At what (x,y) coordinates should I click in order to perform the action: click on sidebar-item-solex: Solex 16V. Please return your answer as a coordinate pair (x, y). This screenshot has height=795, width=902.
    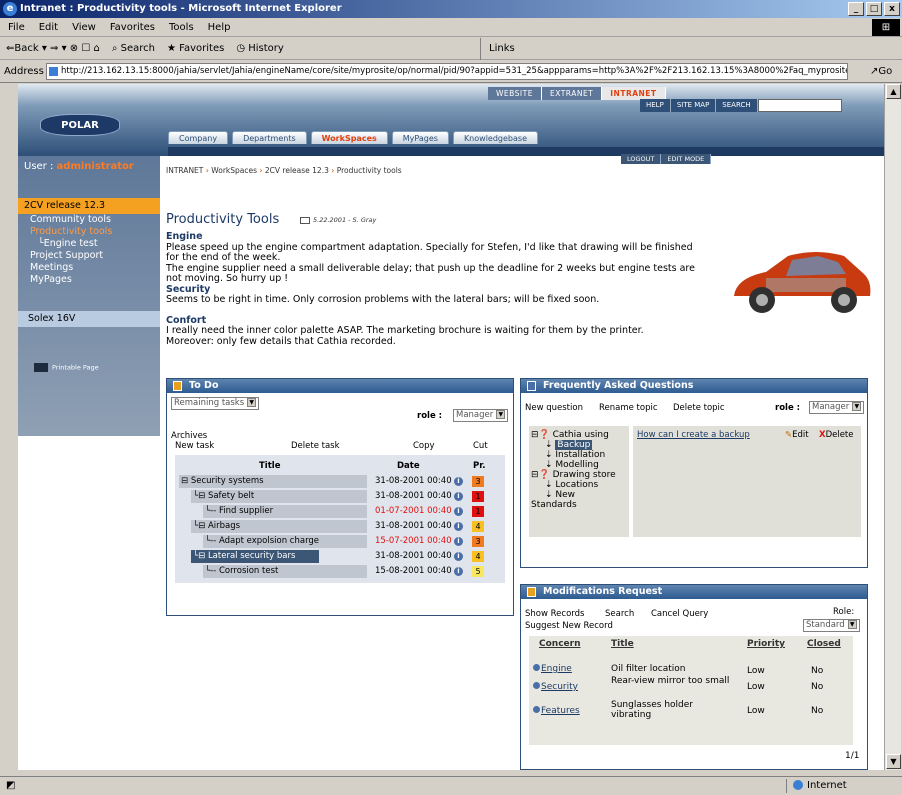
    Looking at the image, I should click on (89, 319).